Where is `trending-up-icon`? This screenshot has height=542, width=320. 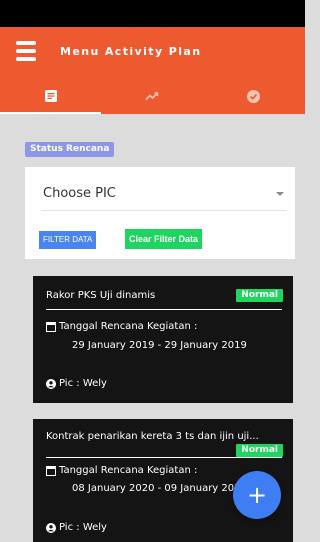
trending-up-icon is located at coordinates (151, 96).